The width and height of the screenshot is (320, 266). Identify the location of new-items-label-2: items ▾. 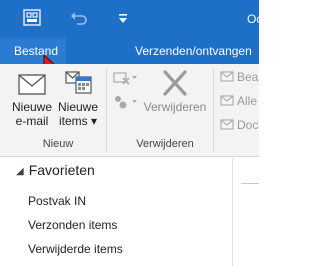
(78, 121).